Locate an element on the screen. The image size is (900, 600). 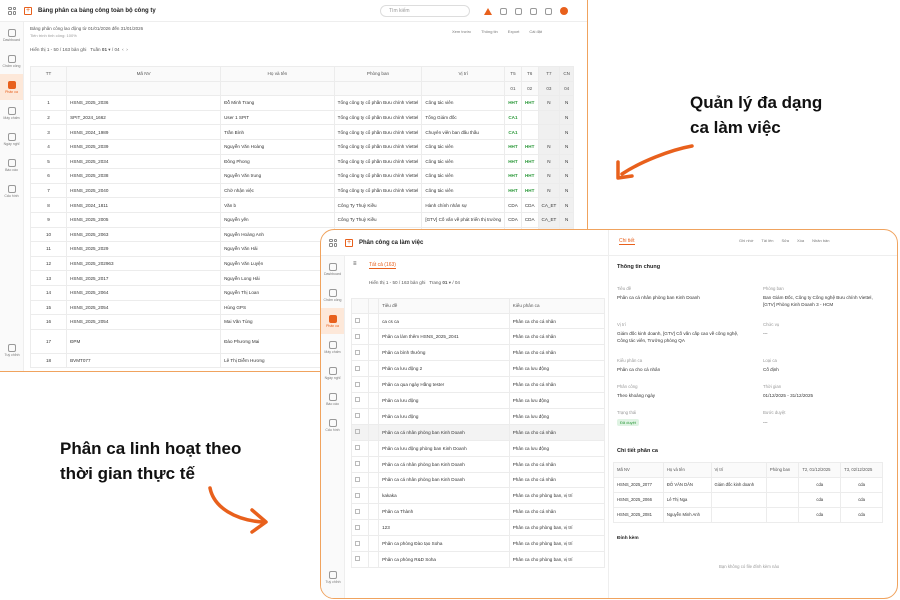
bell-icon is located at coordinates (548, 11).